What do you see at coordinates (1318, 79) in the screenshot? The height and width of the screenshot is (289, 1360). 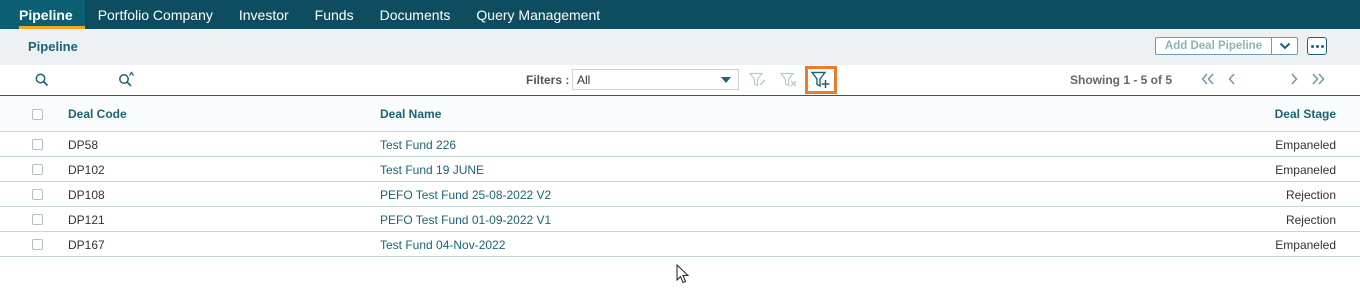 I see `last-page-icon` at bounding box center [1318, 79].